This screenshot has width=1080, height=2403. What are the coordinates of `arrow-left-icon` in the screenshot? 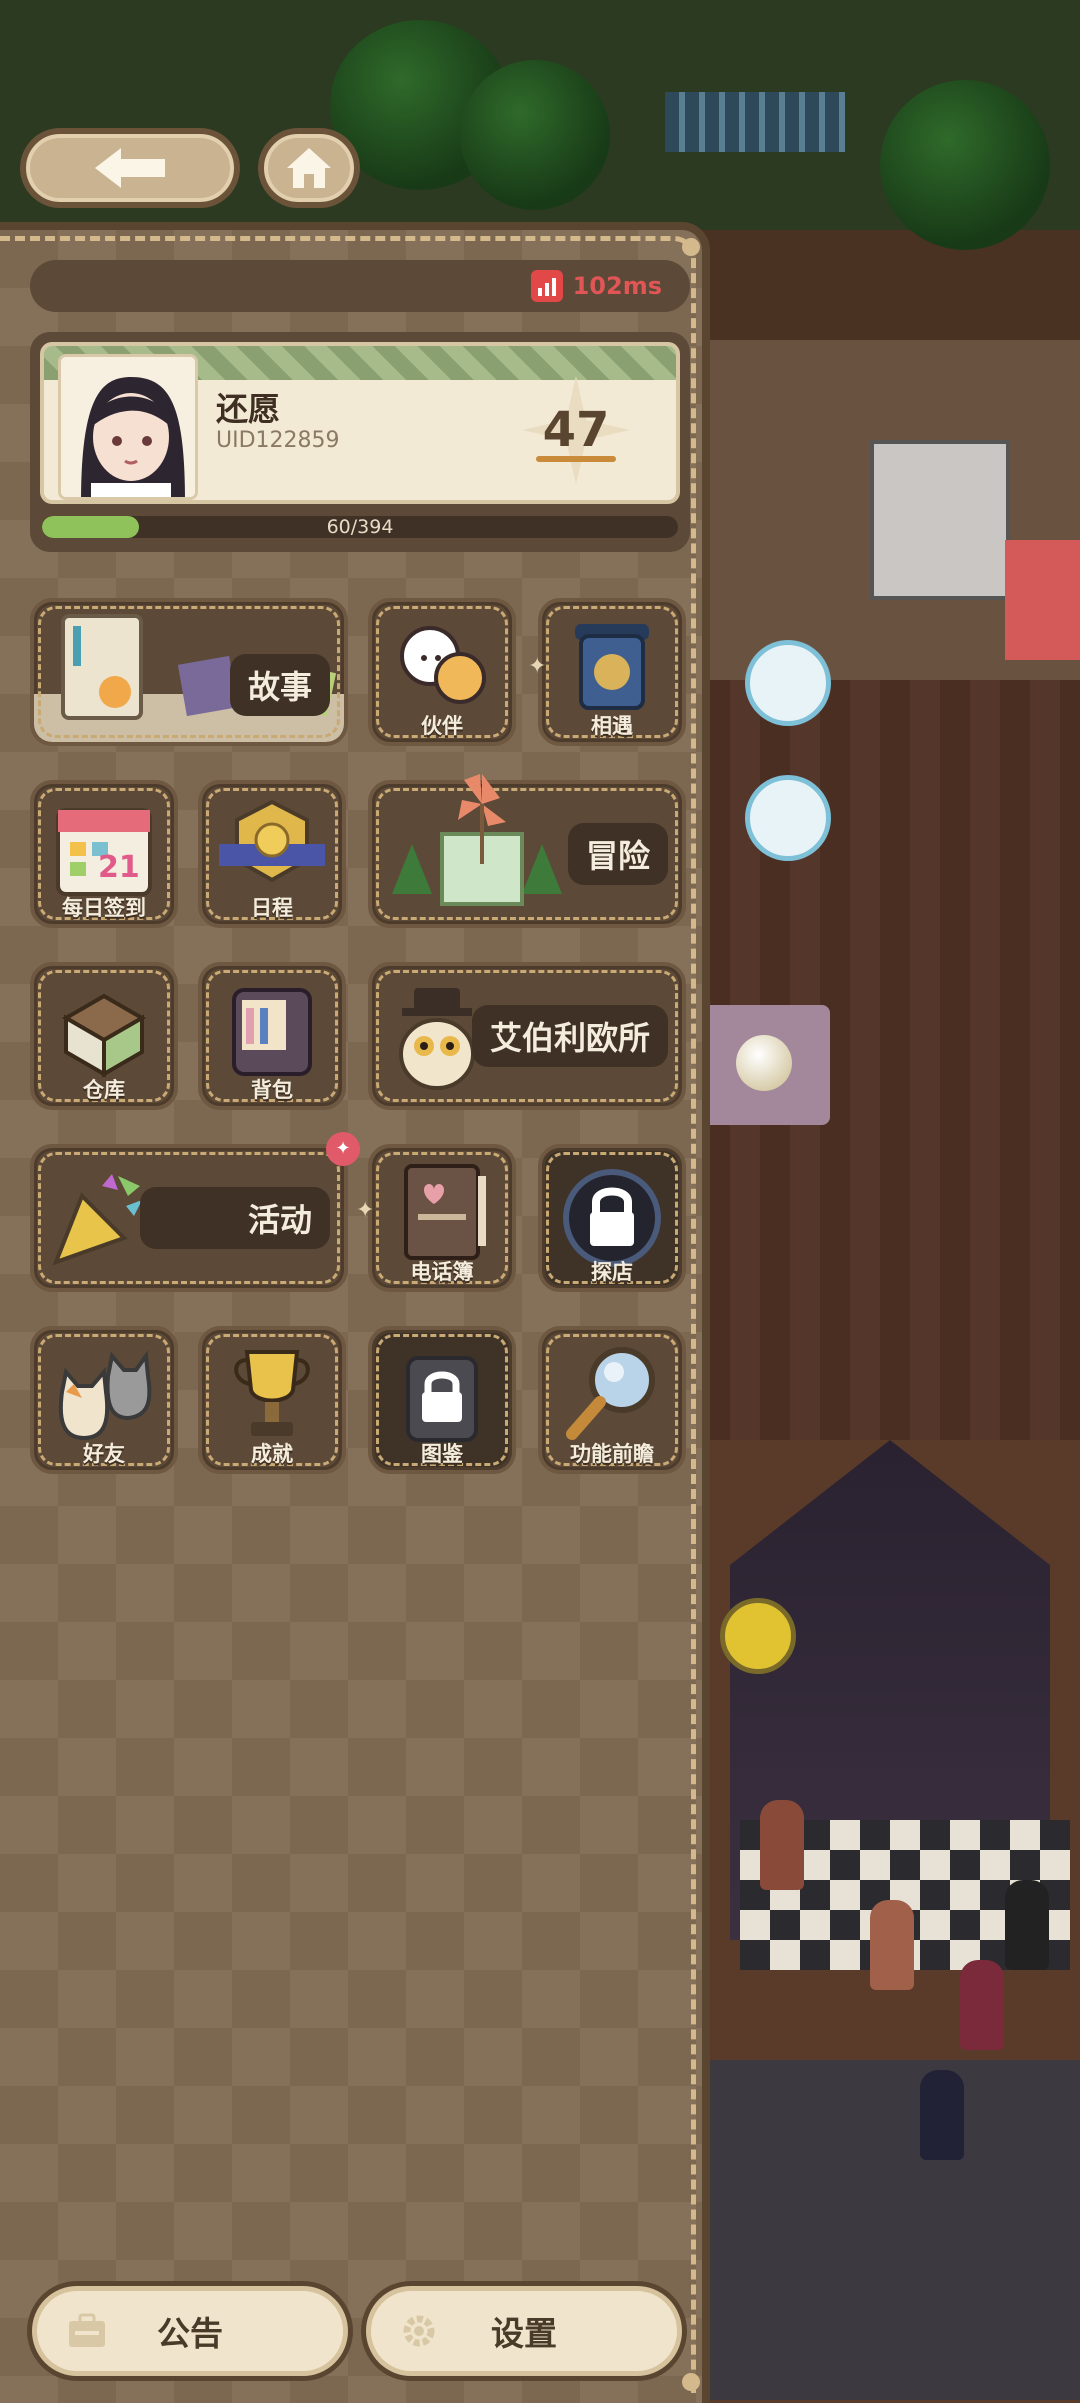 It's located at (130, 168).